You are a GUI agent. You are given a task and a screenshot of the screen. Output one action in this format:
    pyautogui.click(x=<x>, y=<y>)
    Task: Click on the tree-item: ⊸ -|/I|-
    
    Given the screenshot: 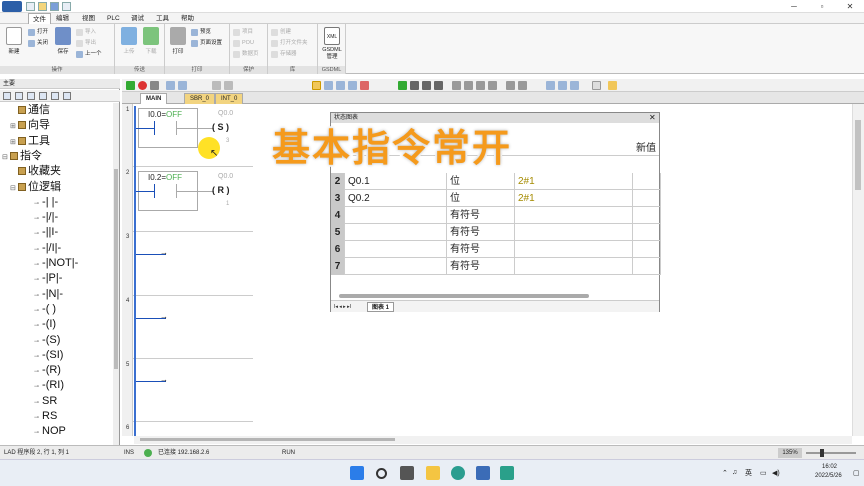 What is the action you would take?
    pyautogui.click(x=43, y=248)
    